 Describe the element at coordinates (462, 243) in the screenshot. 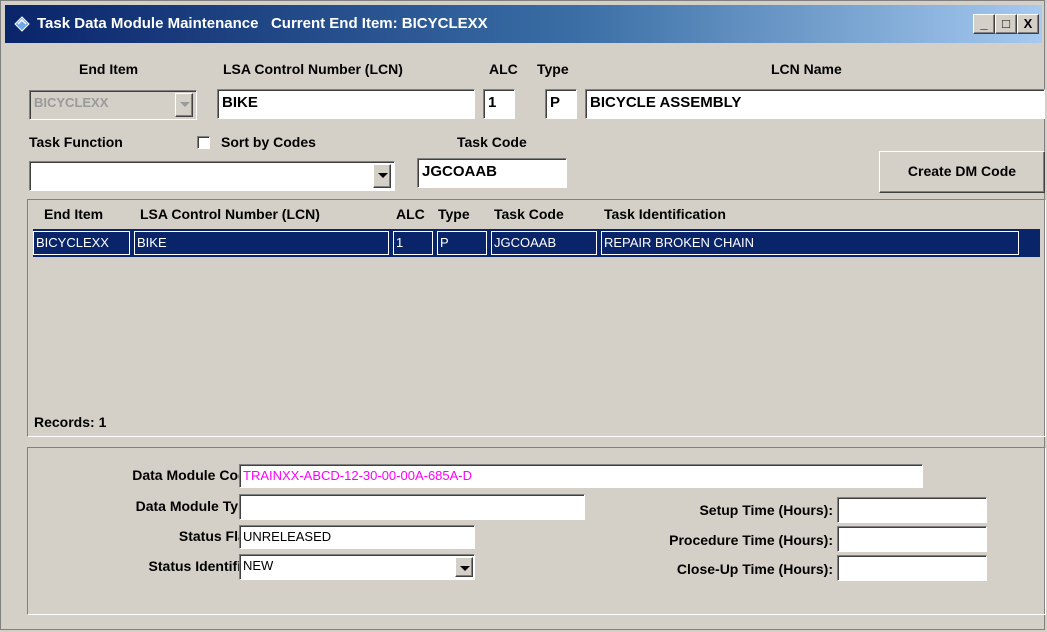

I see `cell-type: P` at that location.